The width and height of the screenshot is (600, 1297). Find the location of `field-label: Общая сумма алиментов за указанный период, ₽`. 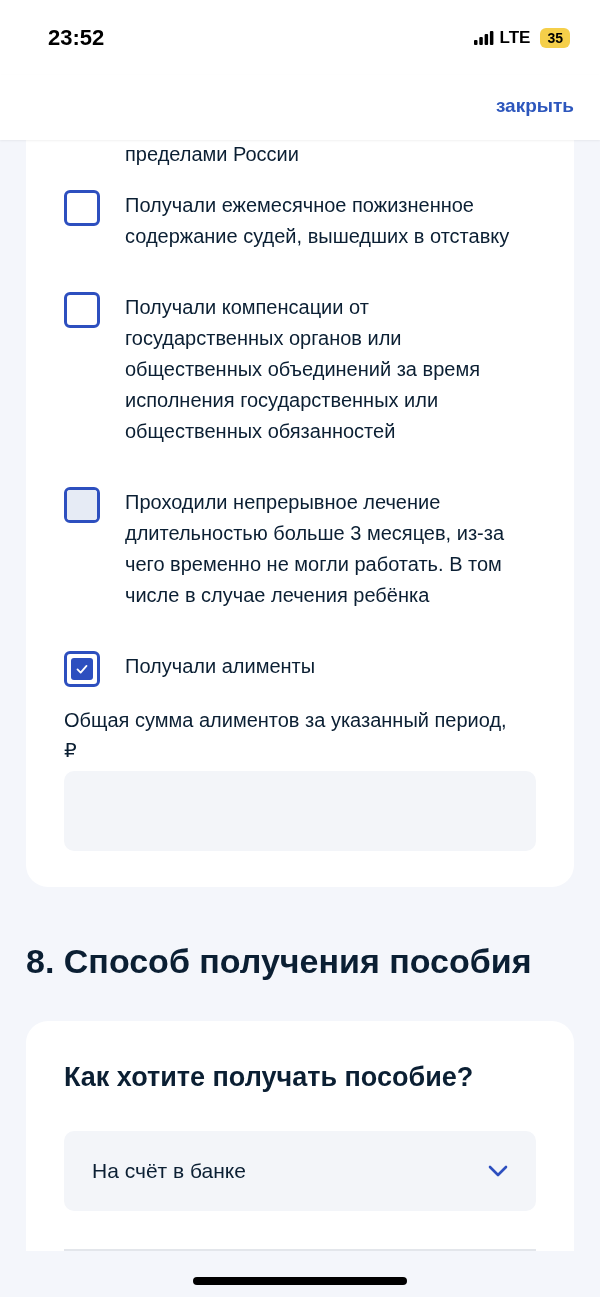

field-label: Общая сумма алиментов за указанный период, ₽ is located at coordinates (286, 735).